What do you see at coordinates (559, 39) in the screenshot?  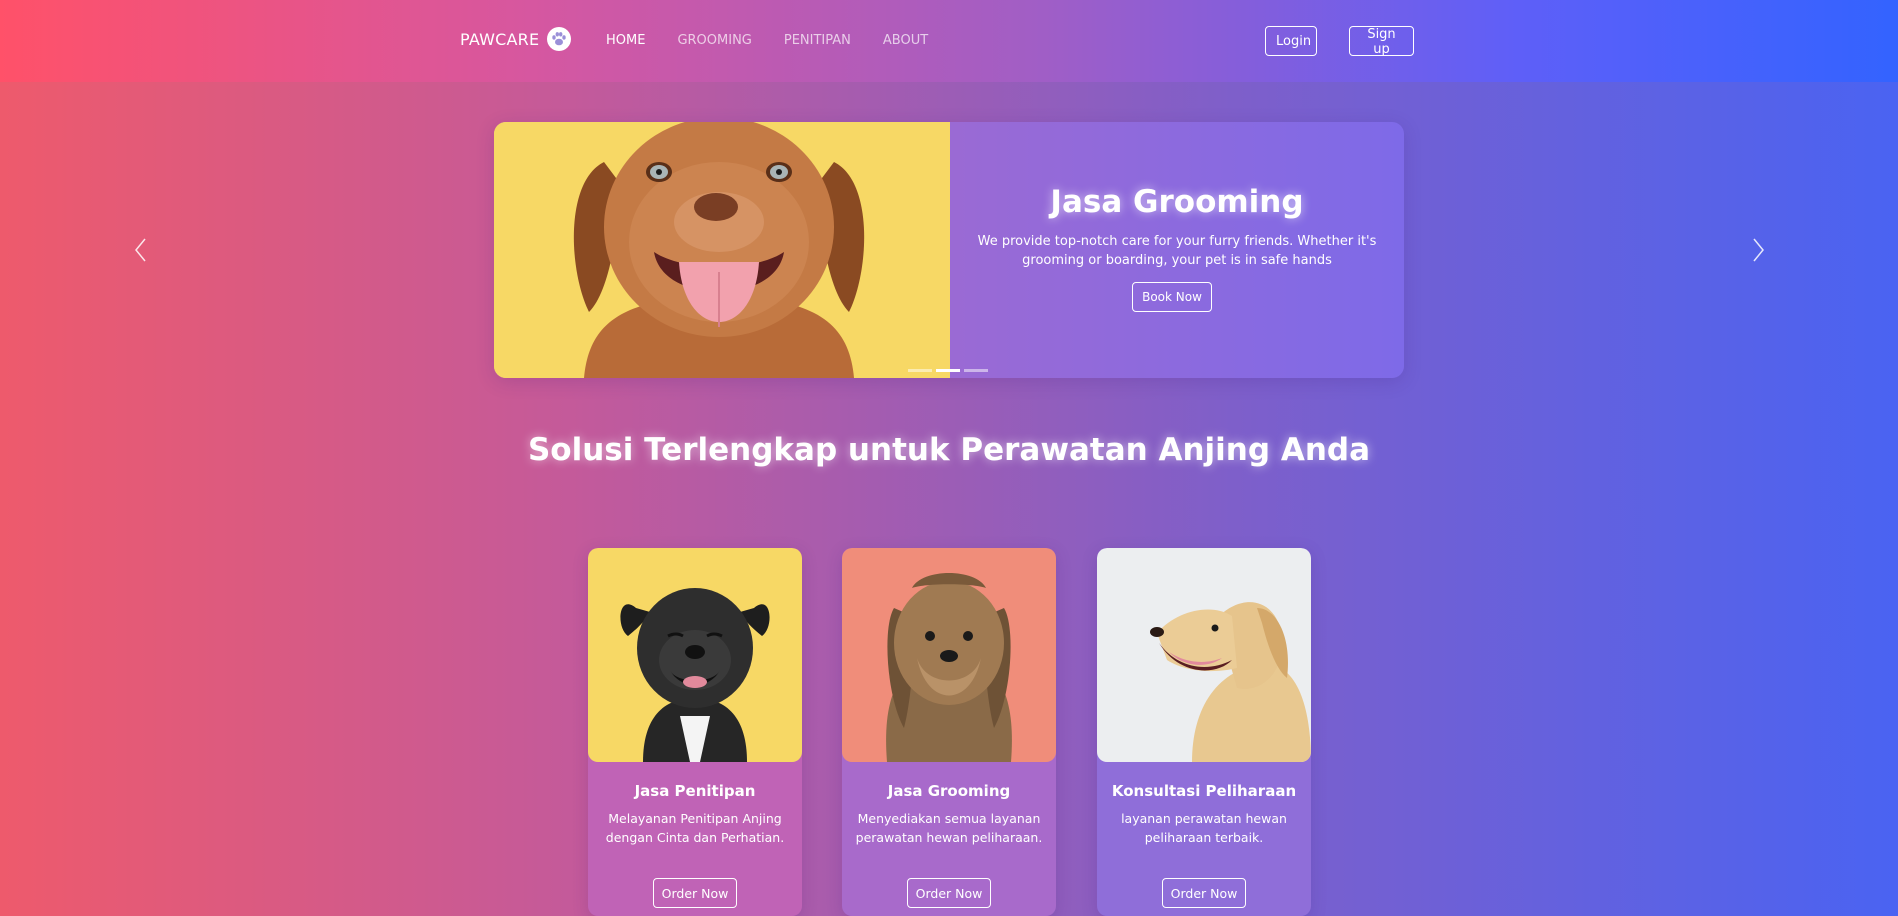 I see `paw-icon` at bounding box center [559, 39].